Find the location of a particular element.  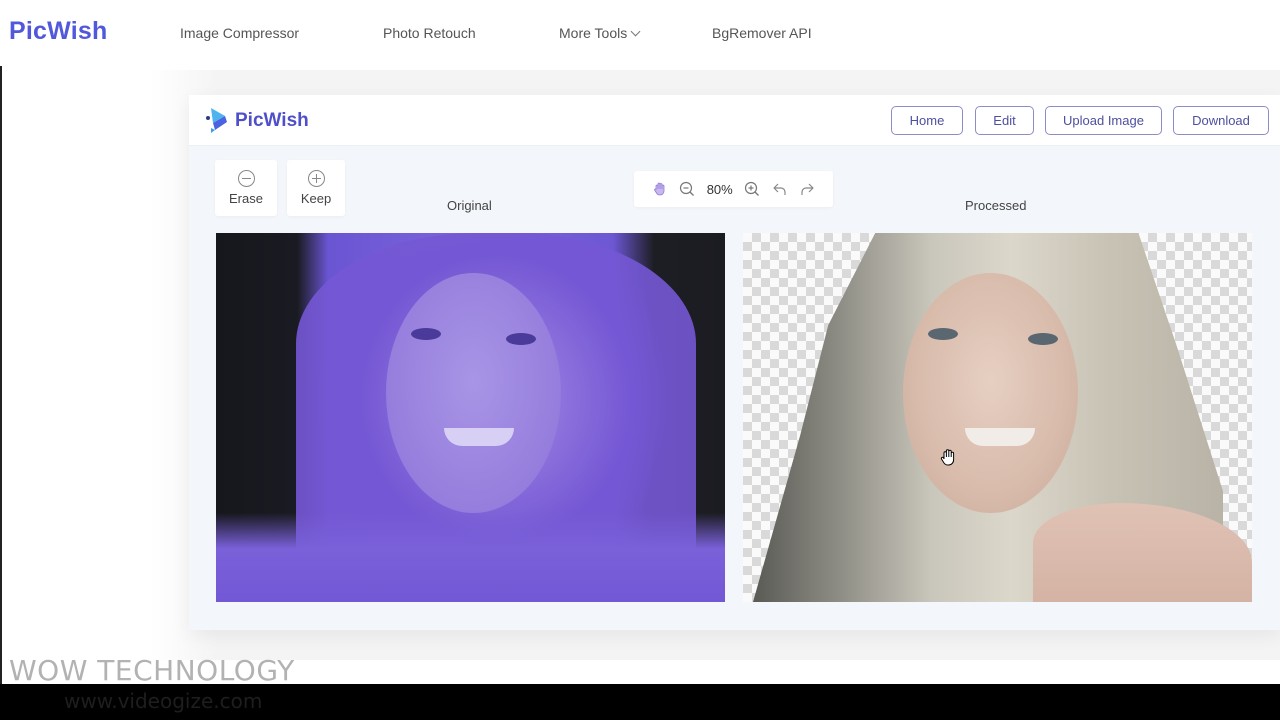

download-button: Download is located at coordinates (1221, 120).